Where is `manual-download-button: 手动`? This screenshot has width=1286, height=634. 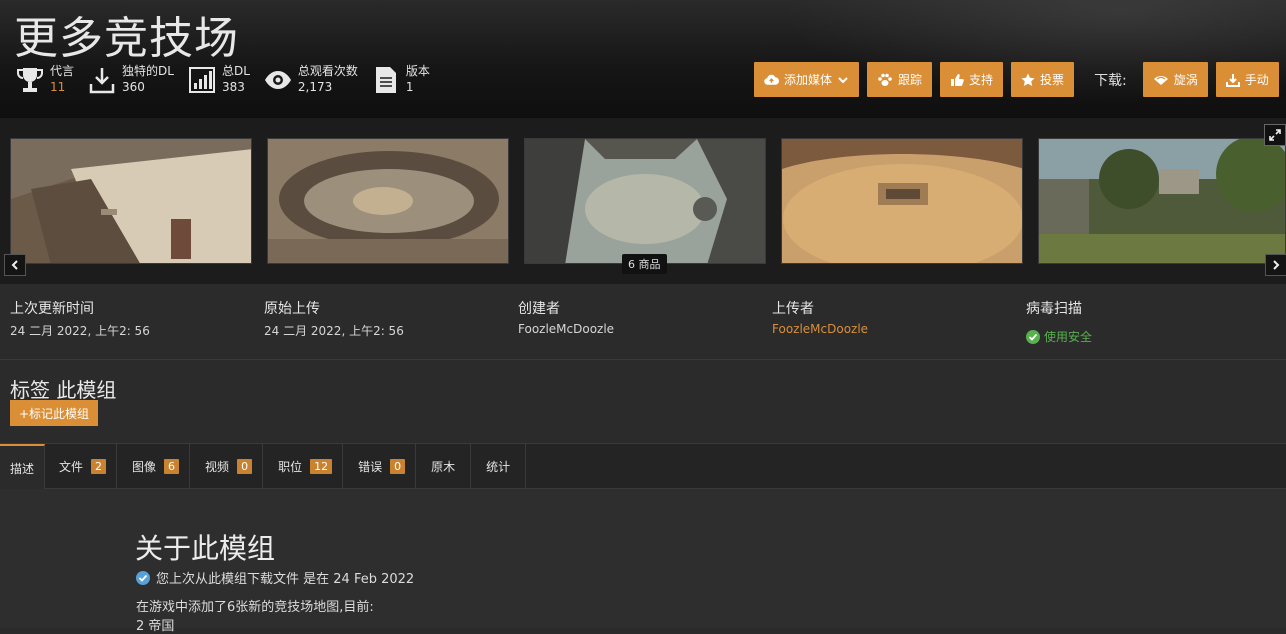
manual-download-button: 手动 is located at coordinates (1247, 79).